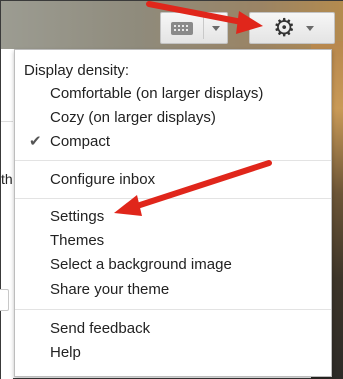 The width and height of the screenshot is (343, 379). I want to click on background-partial-input, so click(4, 300).